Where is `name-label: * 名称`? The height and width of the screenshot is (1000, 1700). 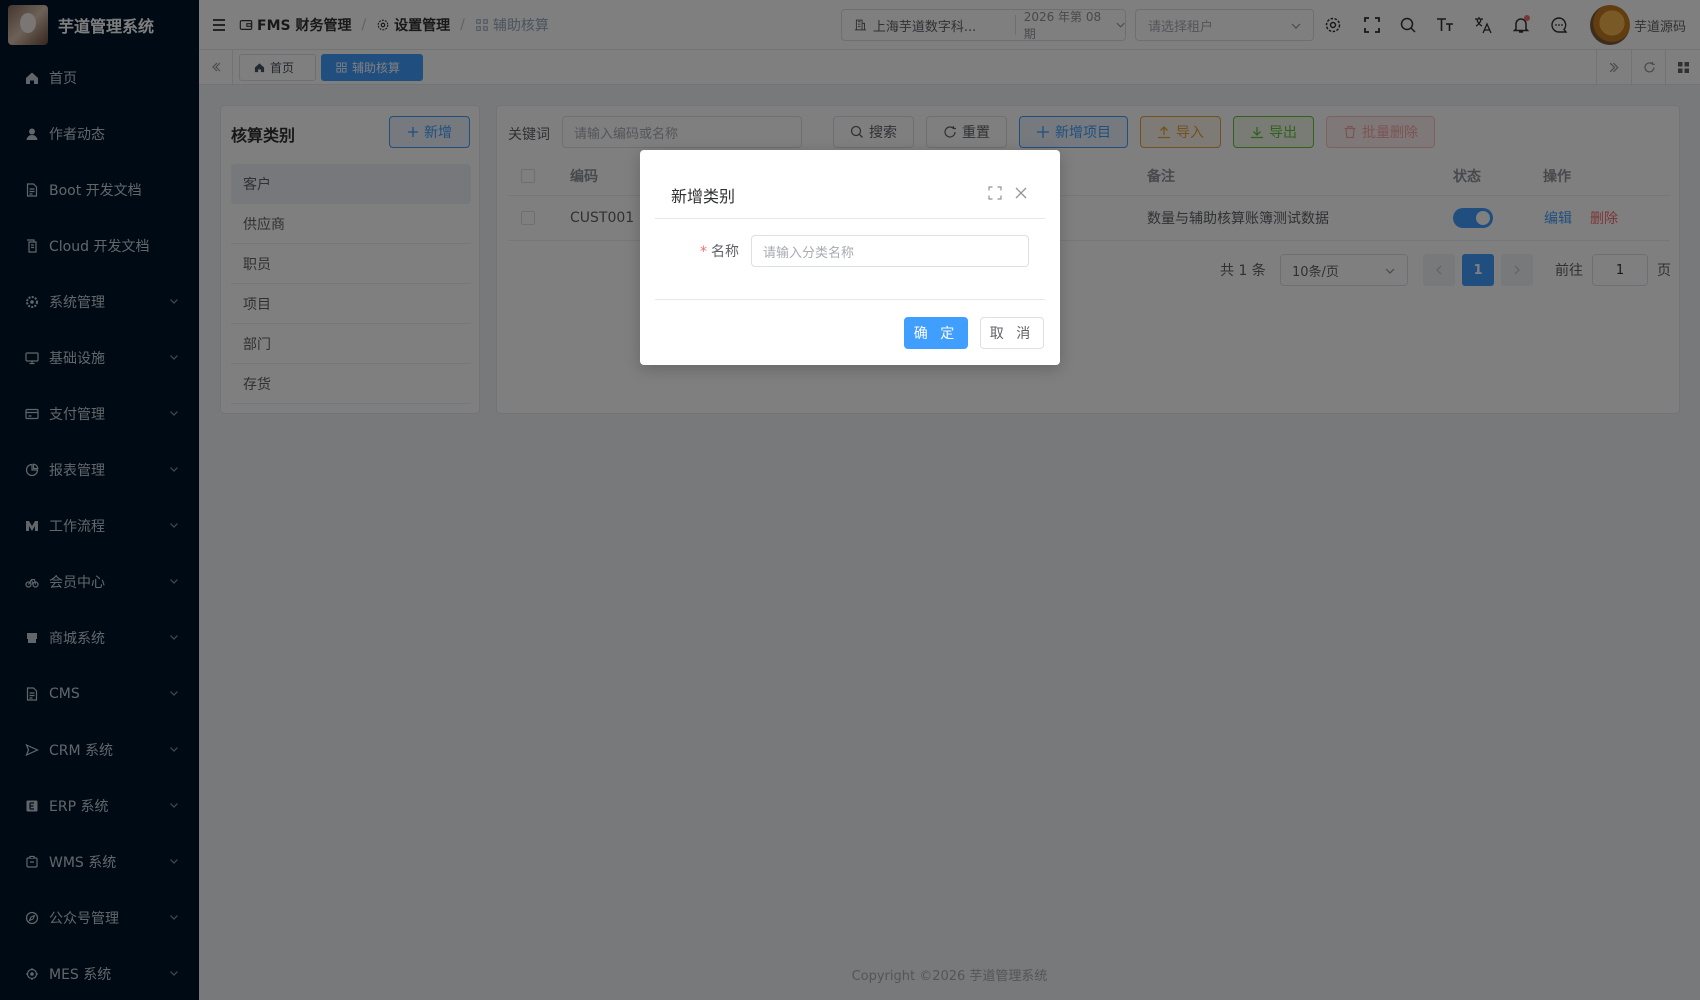 name-label: * 名称 is located at coordinates (719, 251).